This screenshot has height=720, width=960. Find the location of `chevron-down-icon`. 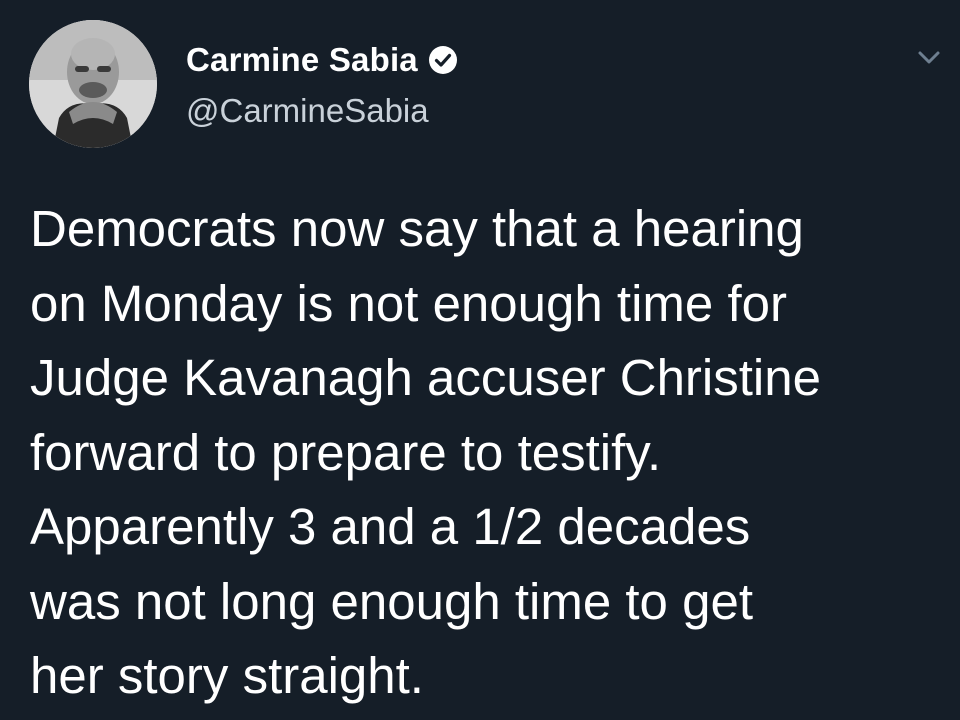

chevron-down-icon is located at coordinates (929, 57).